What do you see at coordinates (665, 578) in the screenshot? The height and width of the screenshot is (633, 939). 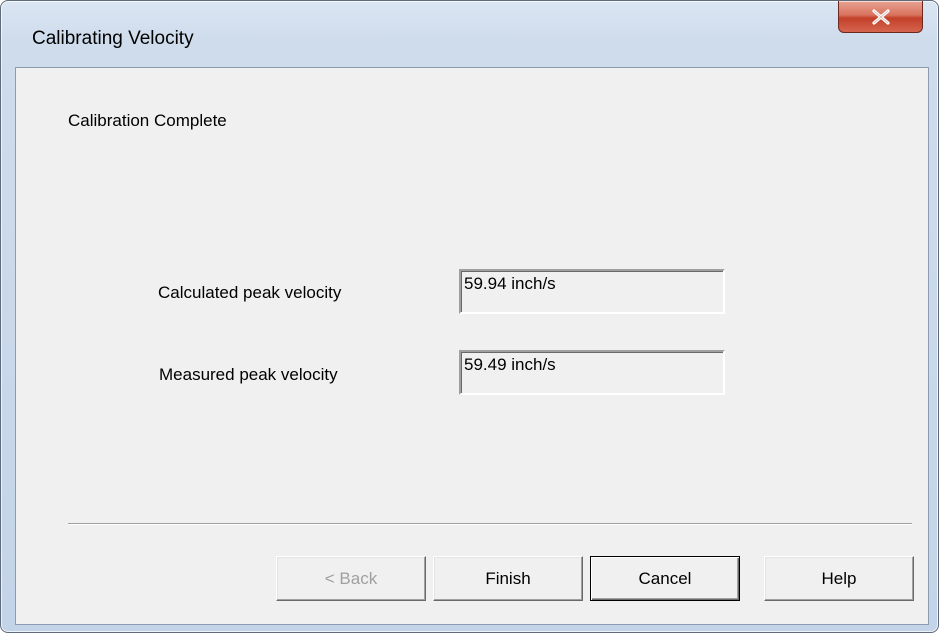 I see `cancel-button: Cancel` at bounding box center [665, 578].